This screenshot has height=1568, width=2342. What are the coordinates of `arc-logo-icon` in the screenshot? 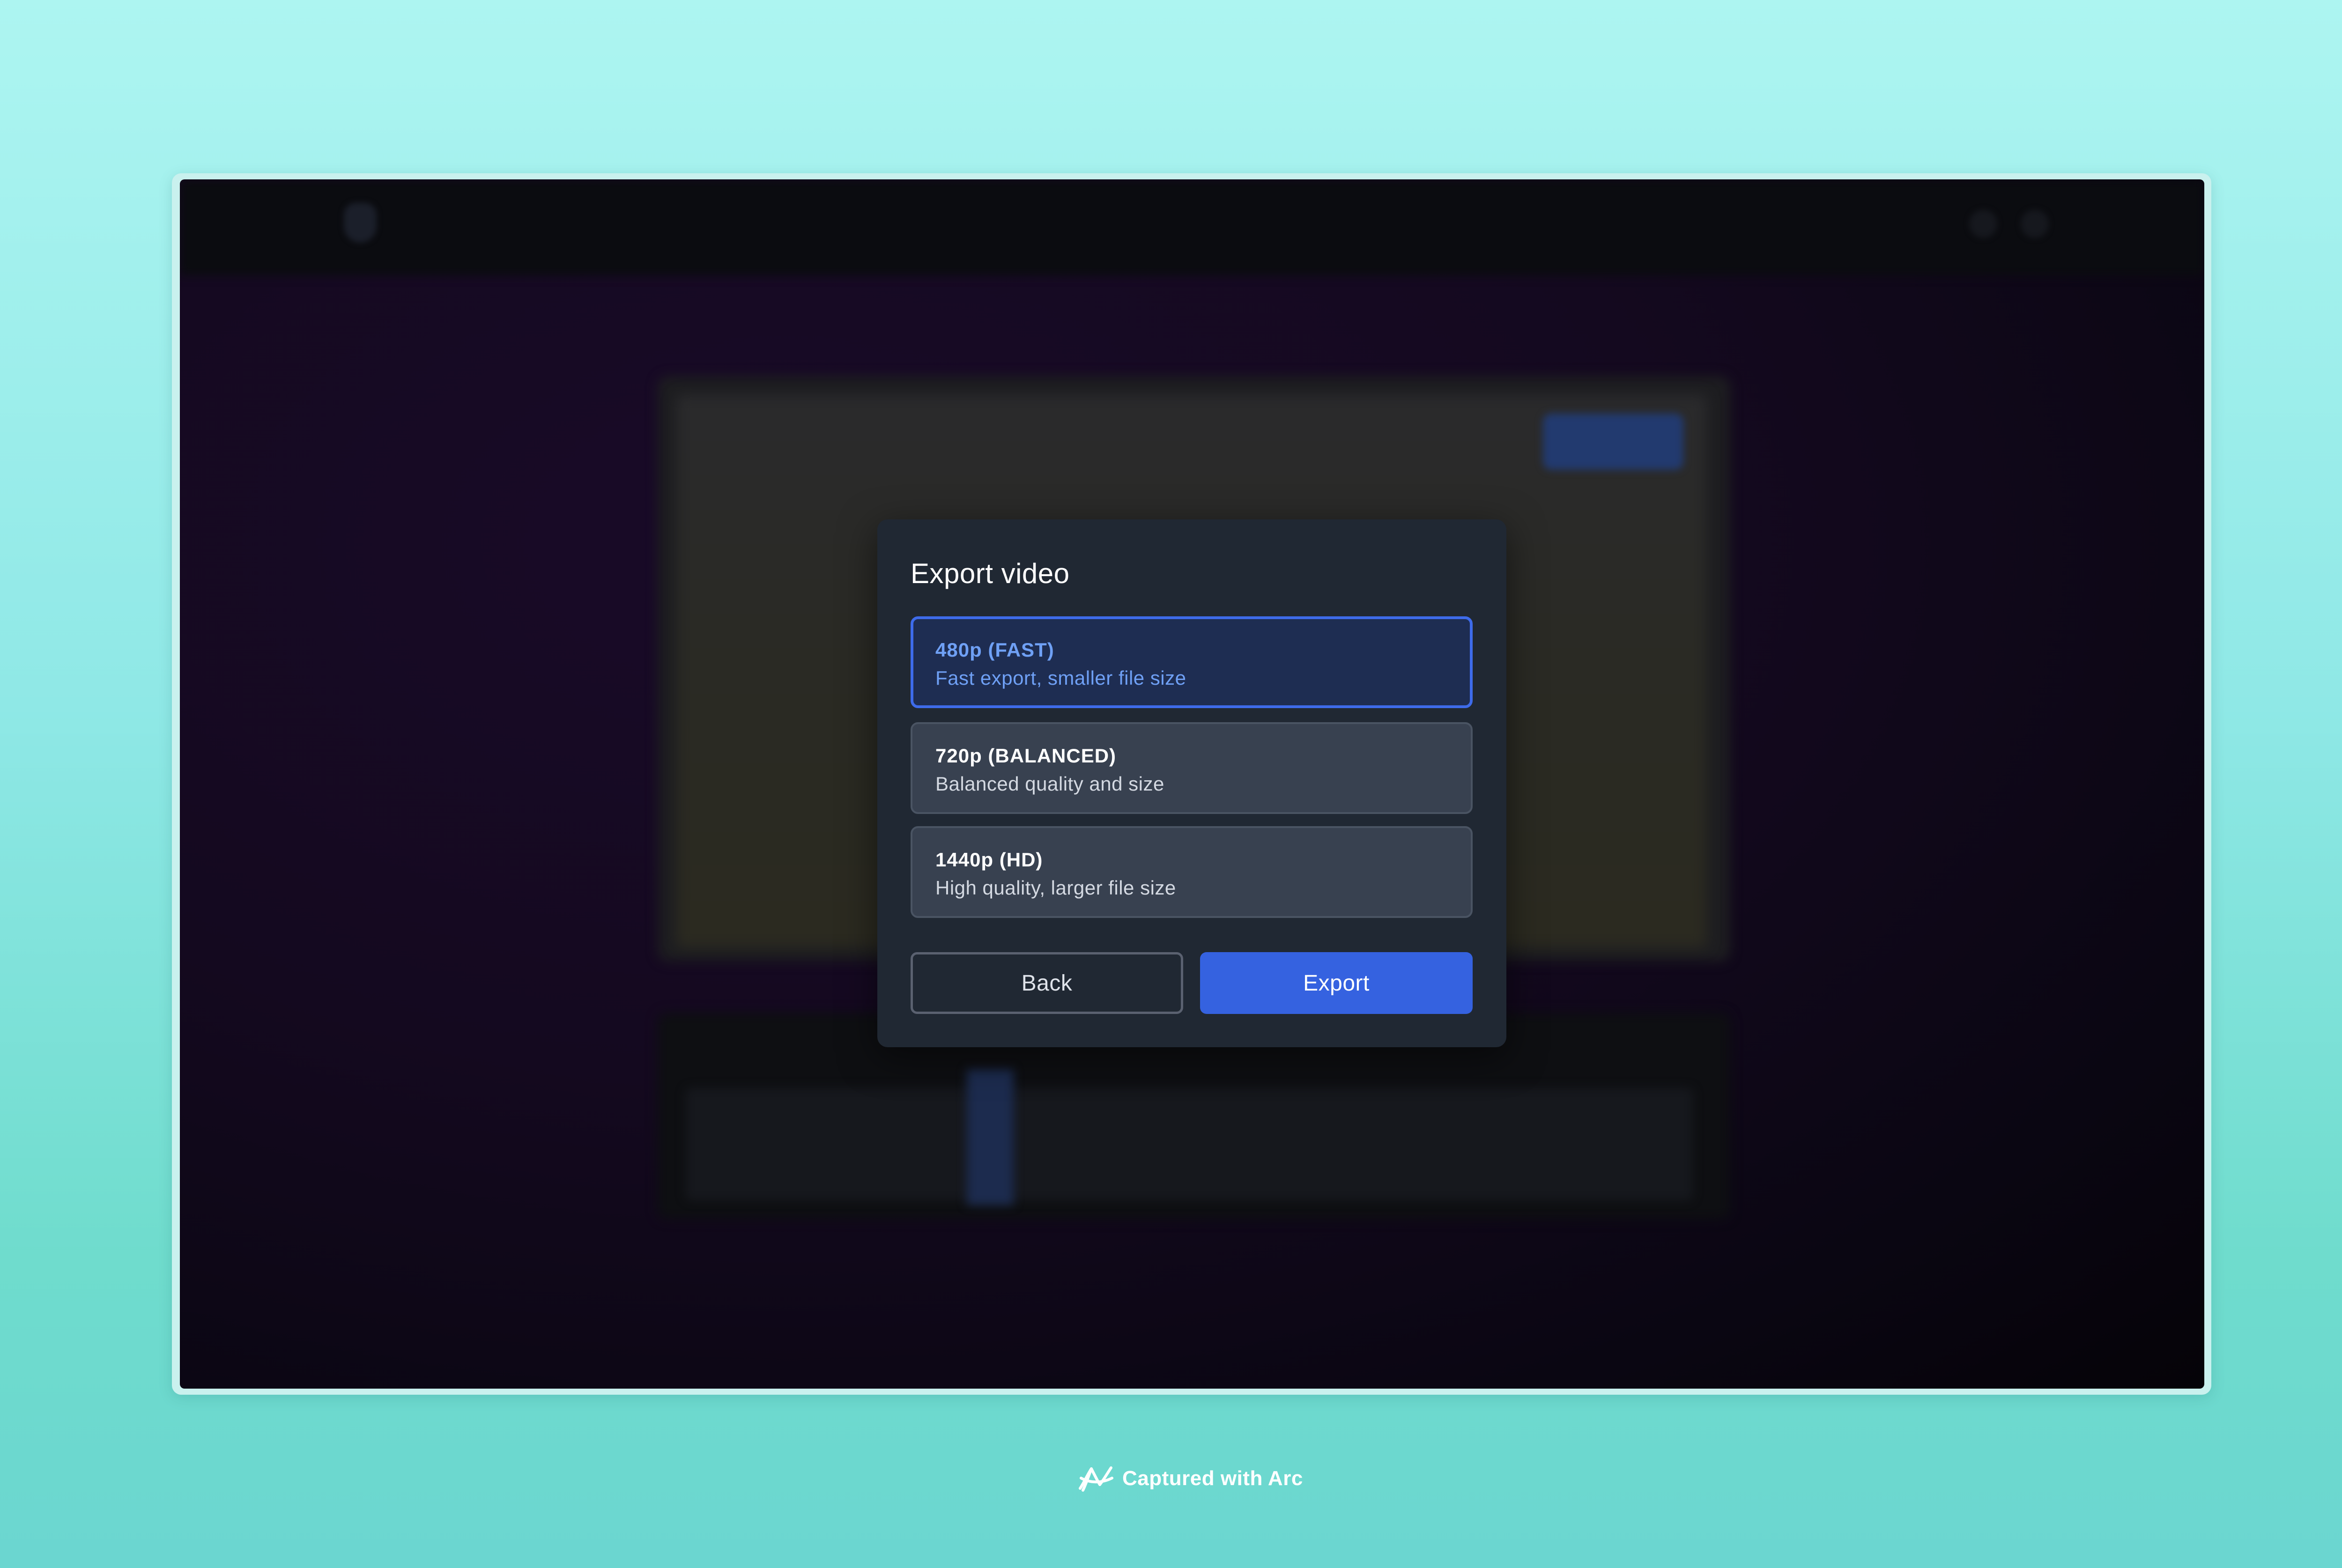 It's located at (1096, 1479).